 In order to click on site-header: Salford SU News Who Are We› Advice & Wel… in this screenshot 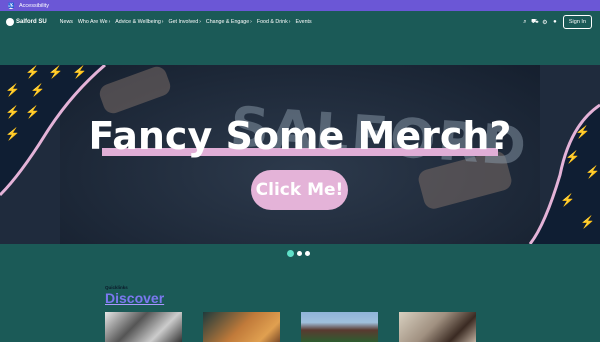, I will do `click(300, 22)`.